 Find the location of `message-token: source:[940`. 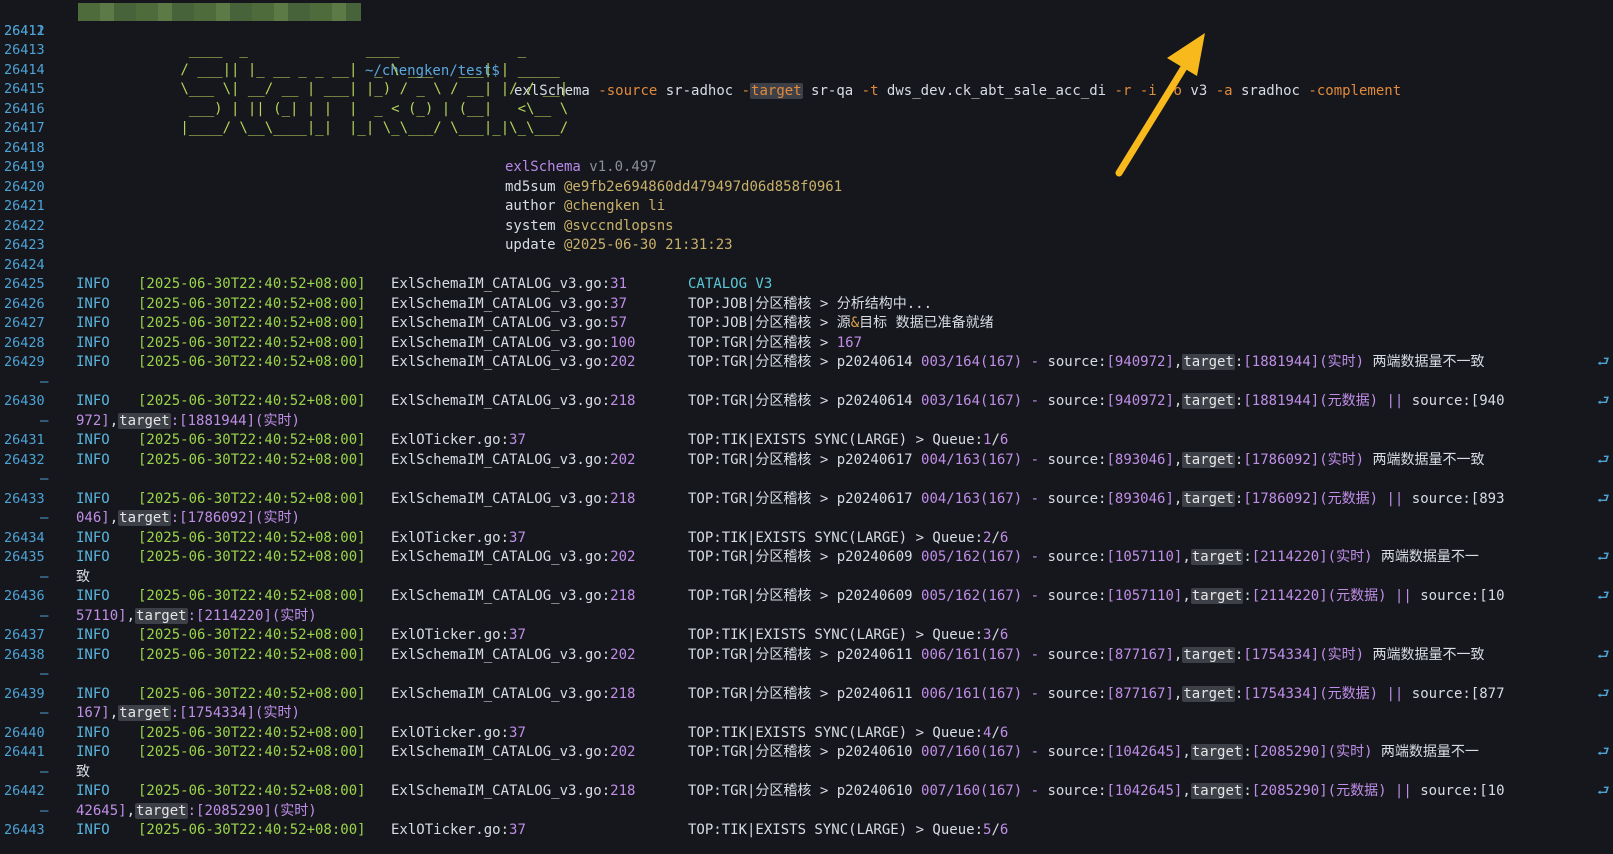

message-token: source:[940 is located at coordinates (1458, 401).